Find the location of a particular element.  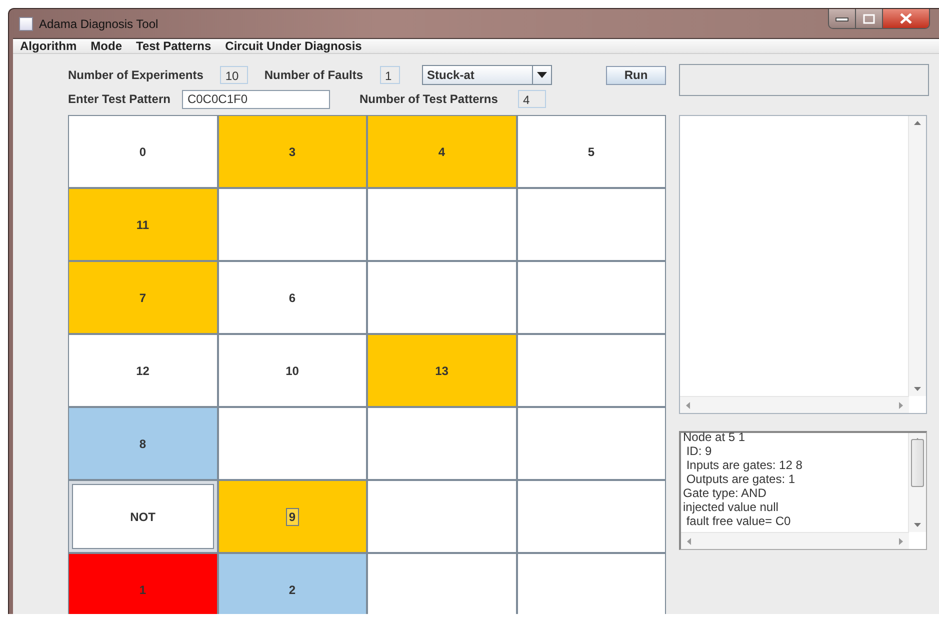

run-button: Run is located at coordinates (636, 75).